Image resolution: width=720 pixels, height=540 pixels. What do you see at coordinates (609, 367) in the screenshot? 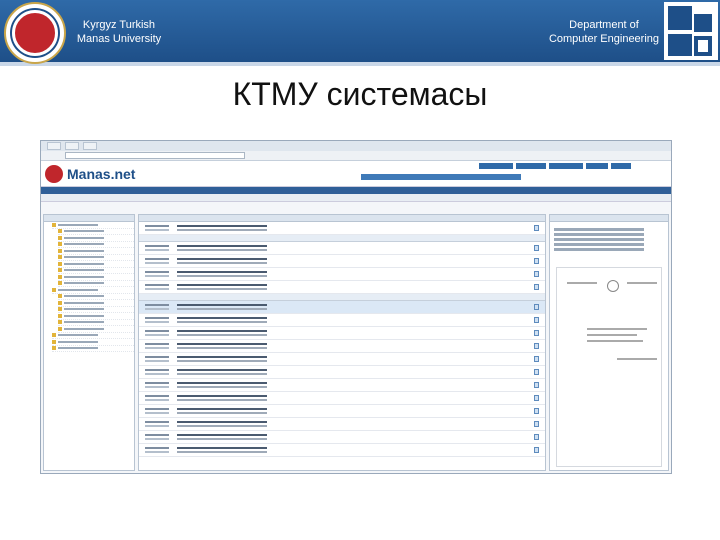
I see `document-page` at bounding box center [609, 367].